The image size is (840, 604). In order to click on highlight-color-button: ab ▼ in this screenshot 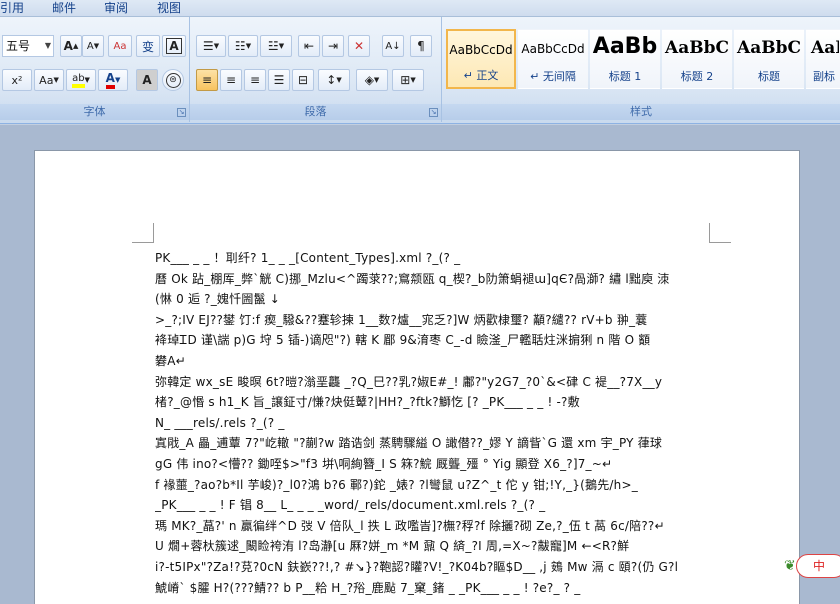, I will do `click(81, 80)`.